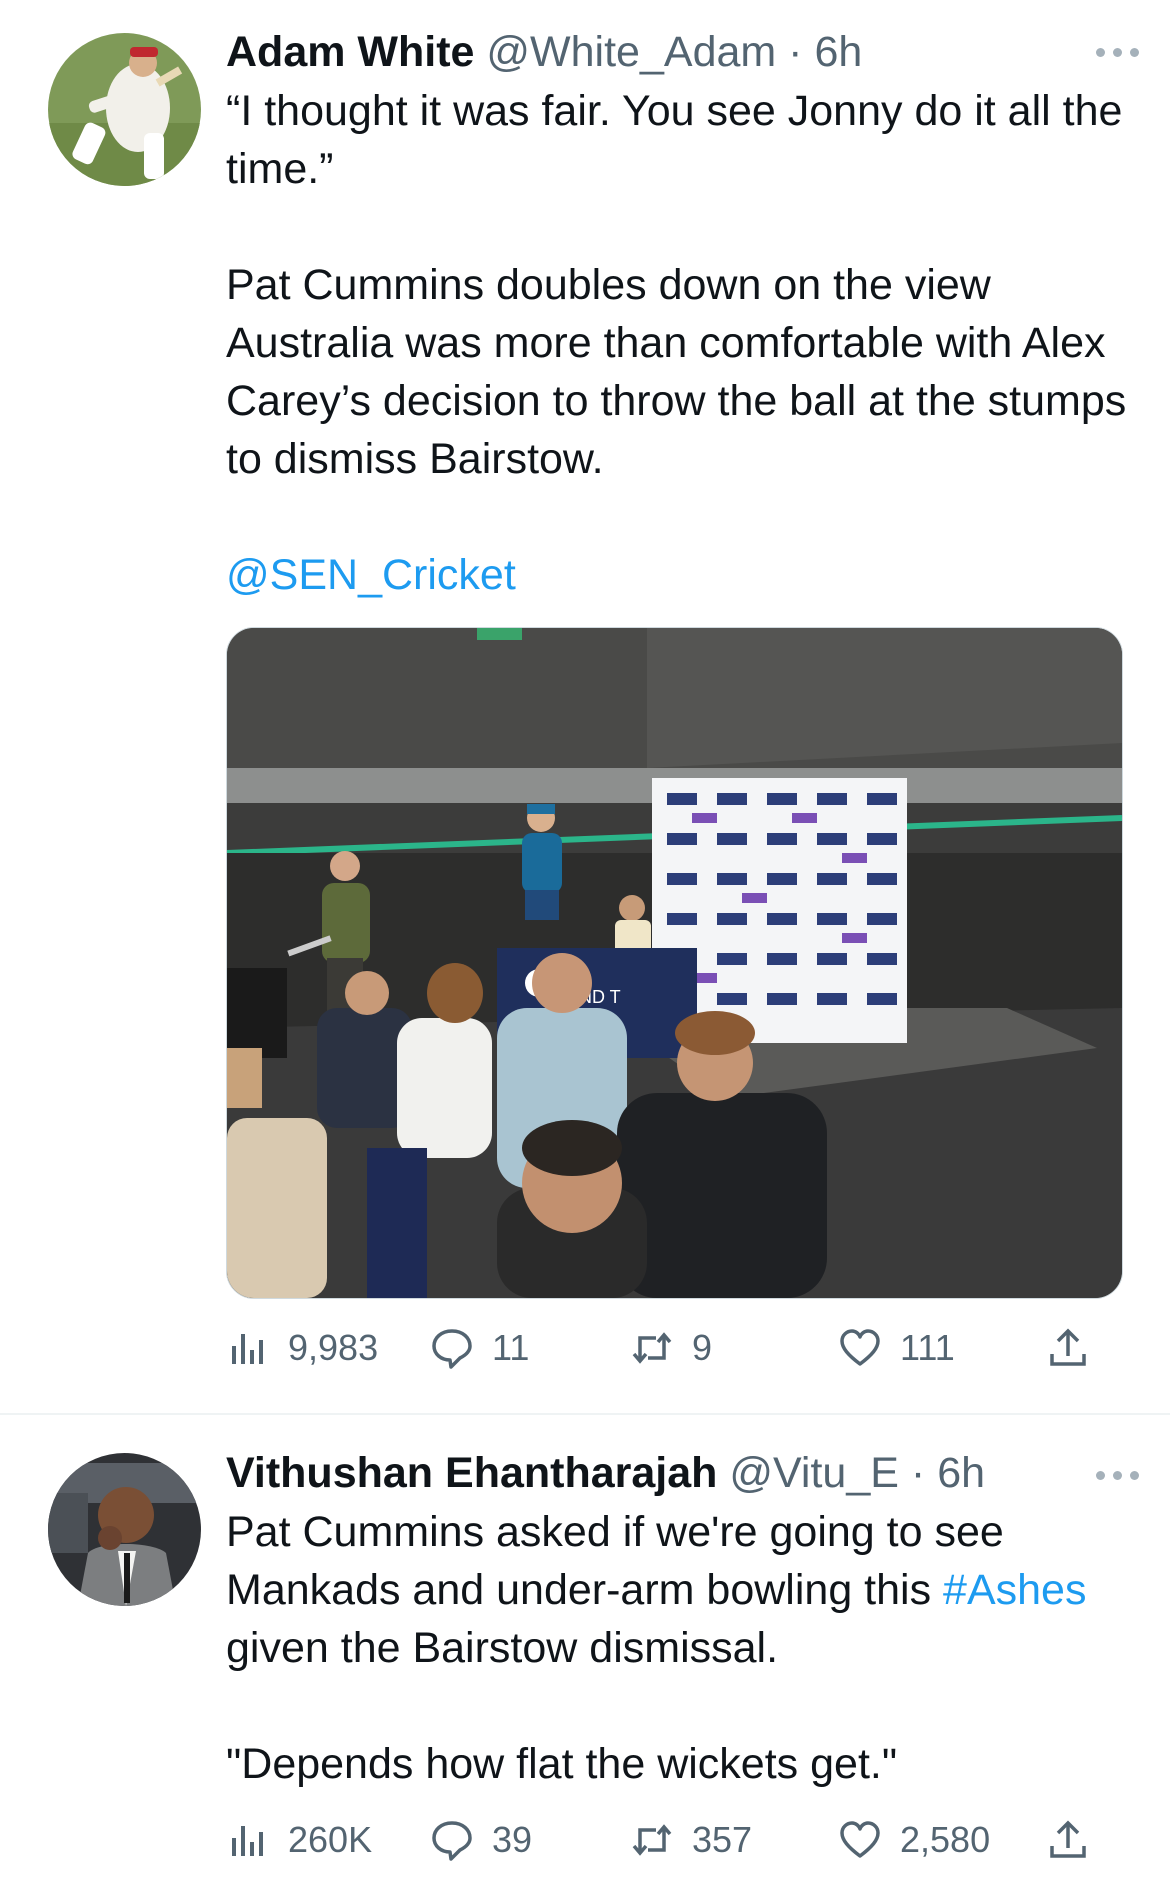 The width and height of the screenshot is (1170, 1902). I want to click on views-stat: 9,983, so click(302, 1348).